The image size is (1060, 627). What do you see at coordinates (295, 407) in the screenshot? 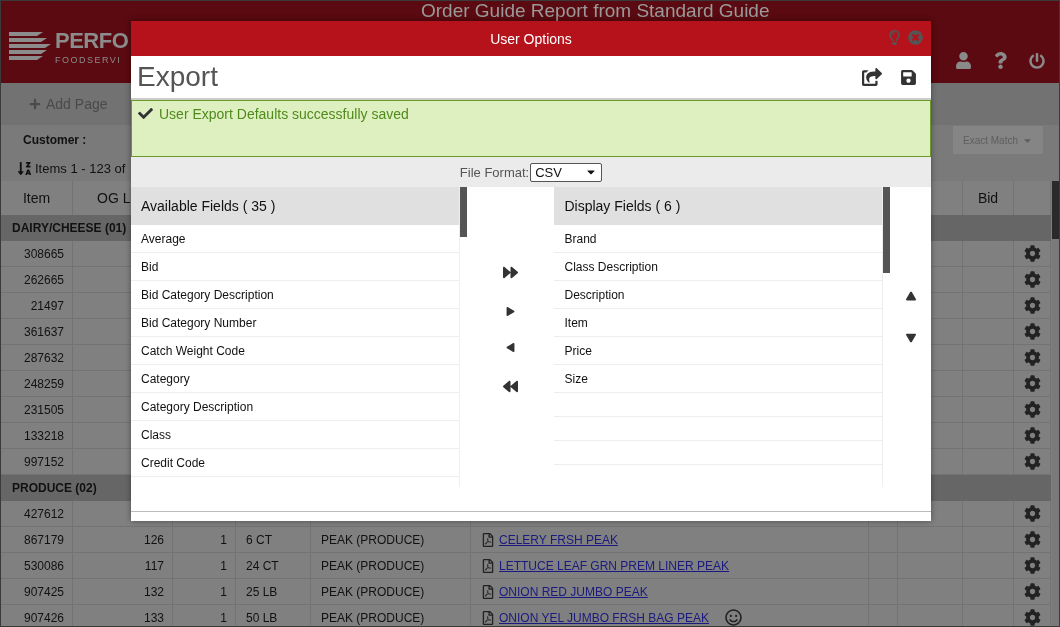
I see `field-item: Category Description` at bounding box center [295, 407].